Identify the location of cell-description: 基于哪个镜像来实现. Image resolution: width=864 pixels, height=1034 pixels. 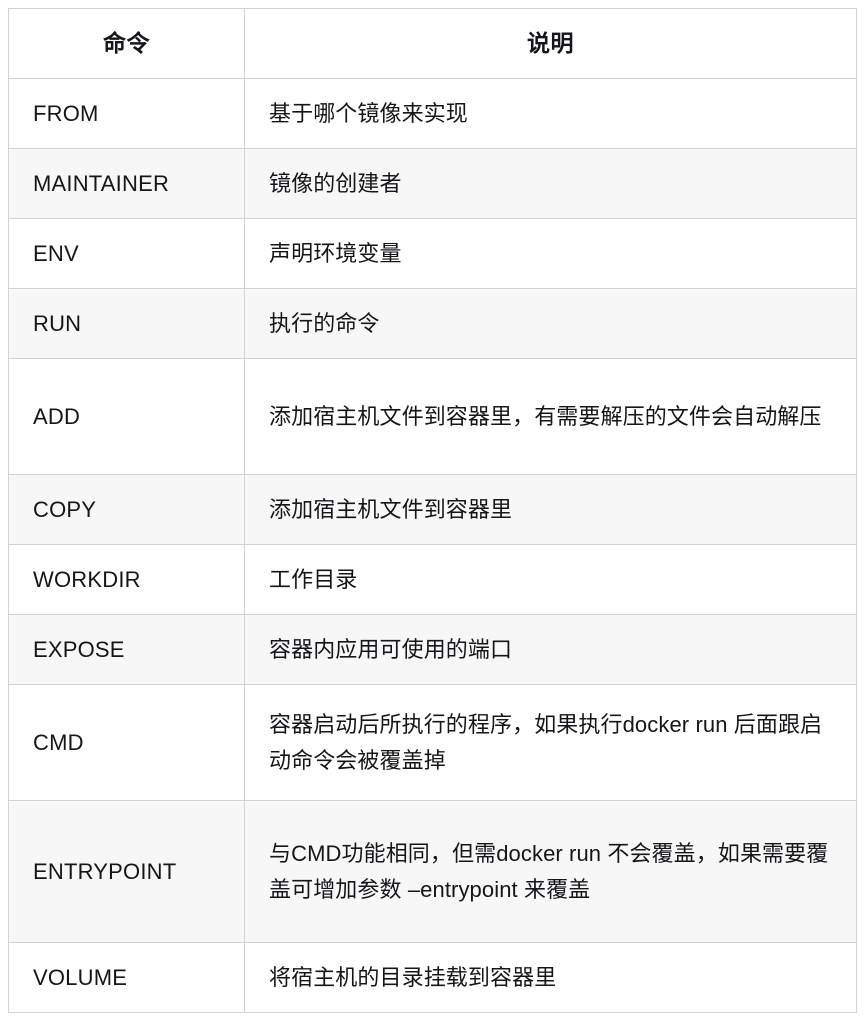
(550, 113).